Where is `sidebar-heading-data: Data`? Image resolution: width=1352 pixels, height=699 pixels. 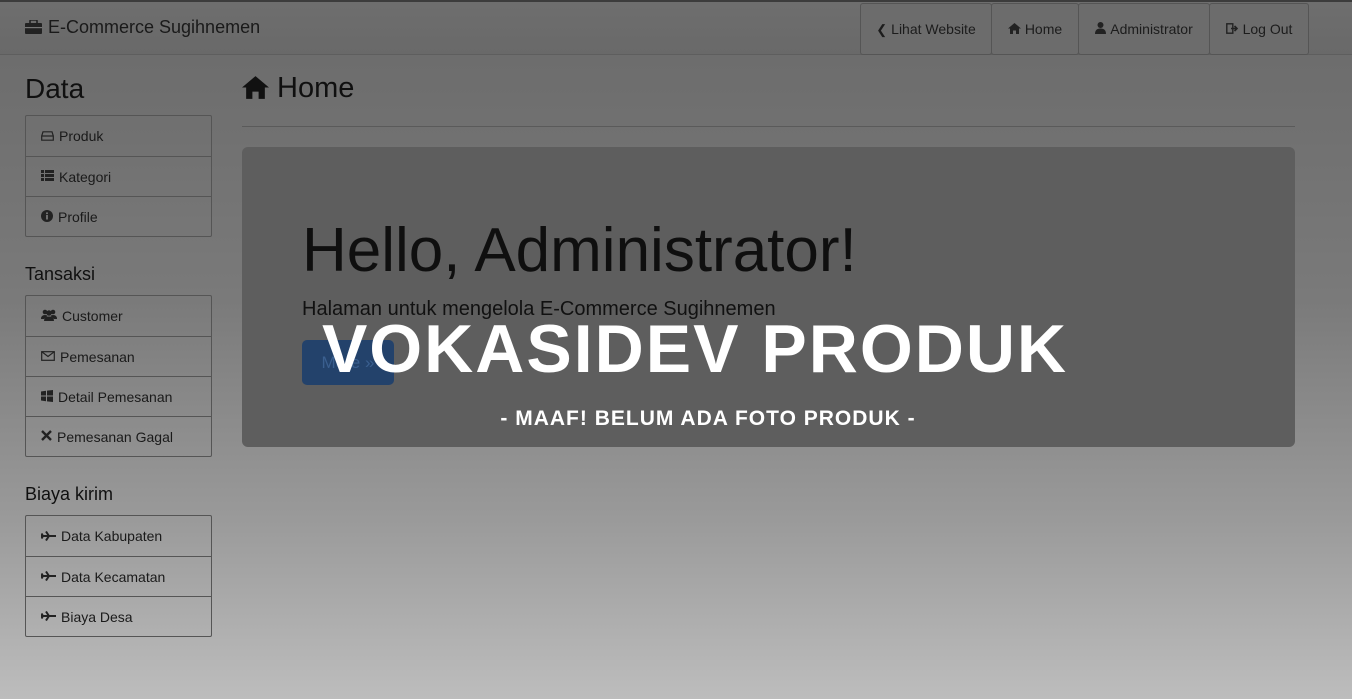
sidebar-heading-data: Data is located at coordinates (55, 88).